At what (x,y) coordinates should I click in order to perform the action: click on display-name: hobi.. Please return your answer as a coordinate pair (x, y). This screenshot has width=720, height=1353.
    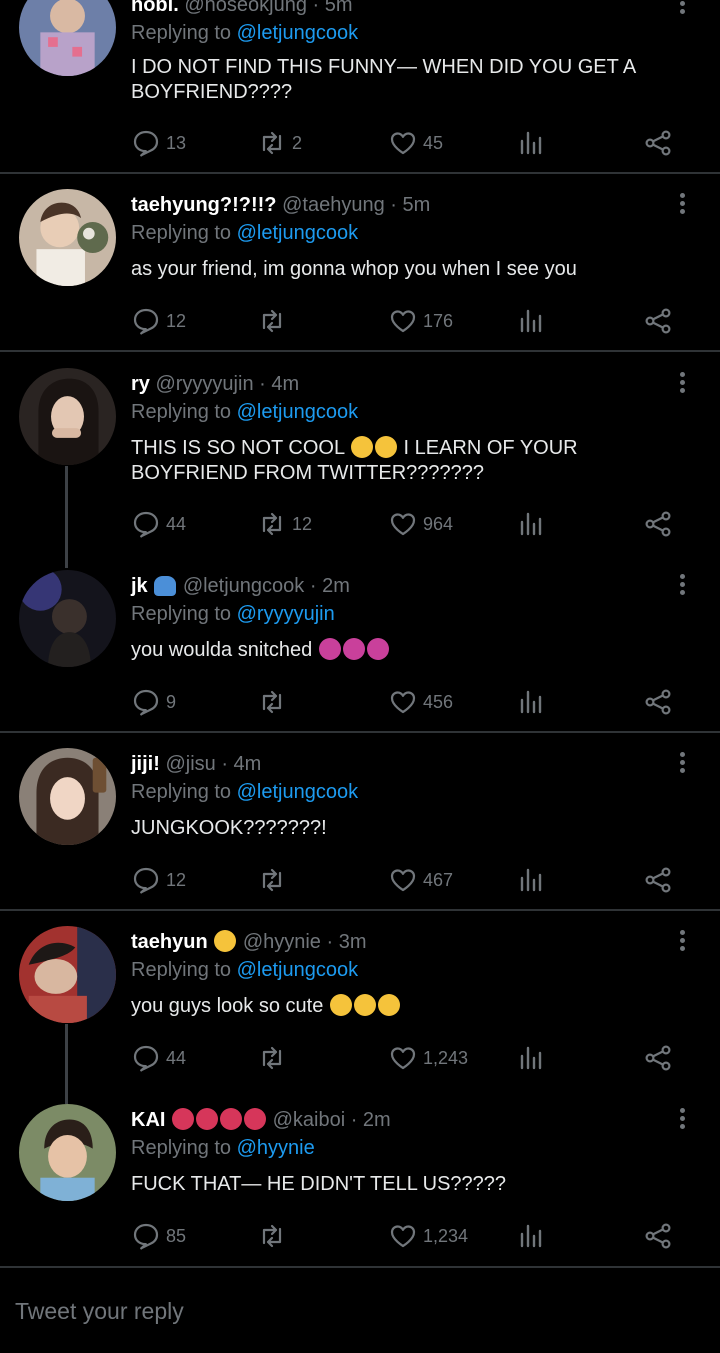
    Looking at the image, I should click on (155, 8).